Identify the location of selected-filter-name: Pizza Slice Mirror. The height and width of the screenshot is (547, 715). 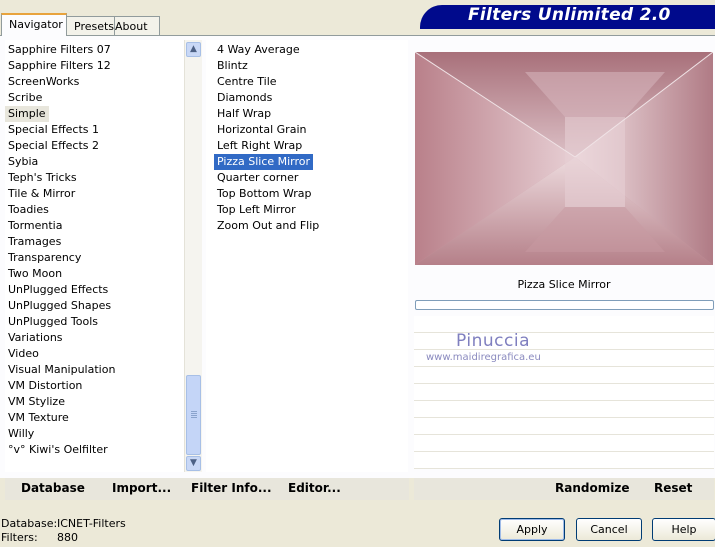
(564, 284).